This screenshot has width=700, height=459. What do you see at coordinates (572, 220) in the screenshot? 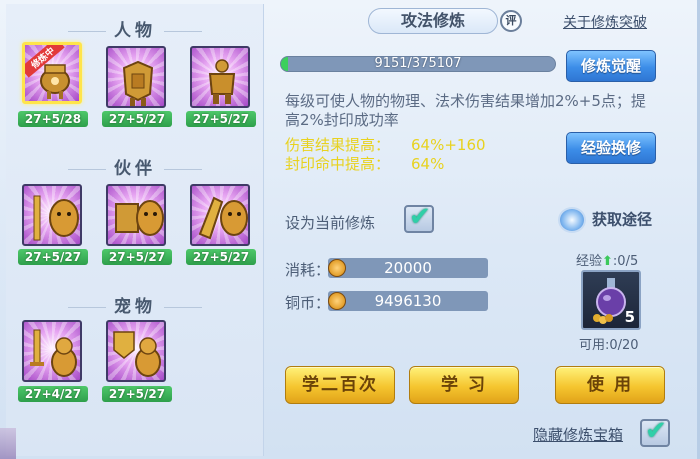
I see `book-icon` at bounding box center [572, 220].